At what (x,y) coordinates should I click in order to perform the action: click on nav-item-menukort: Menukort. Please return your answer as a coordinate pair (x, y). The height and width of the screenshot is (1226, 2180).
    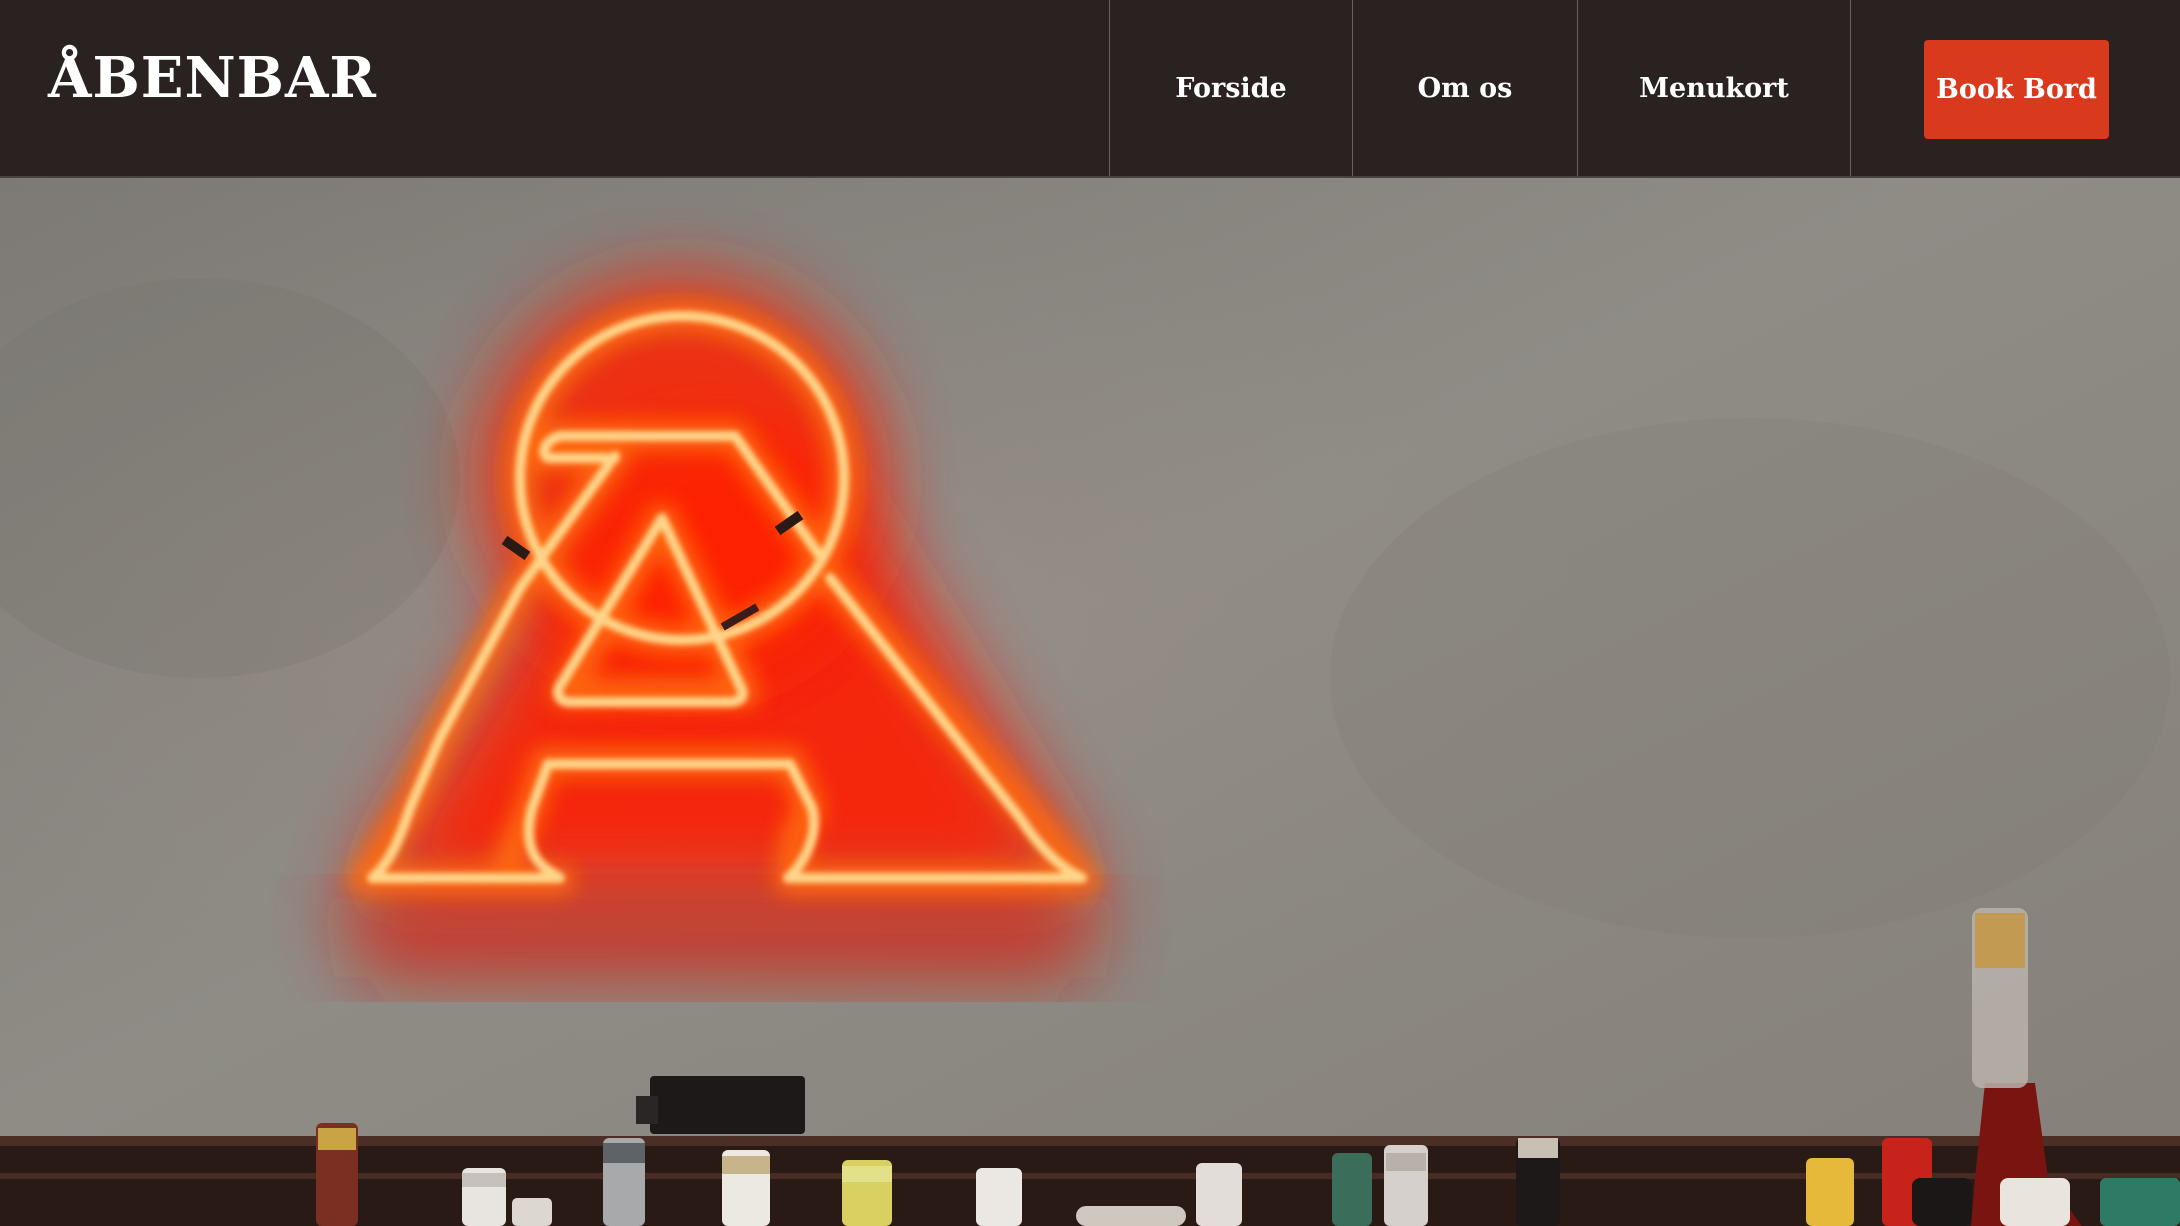
    Looking at the image, I should click on (1713, 88).